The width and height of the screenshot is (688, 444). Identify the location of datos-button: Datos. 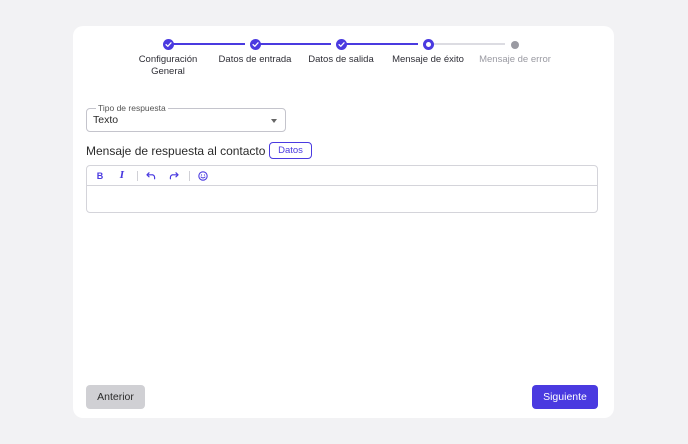
(290, 150).